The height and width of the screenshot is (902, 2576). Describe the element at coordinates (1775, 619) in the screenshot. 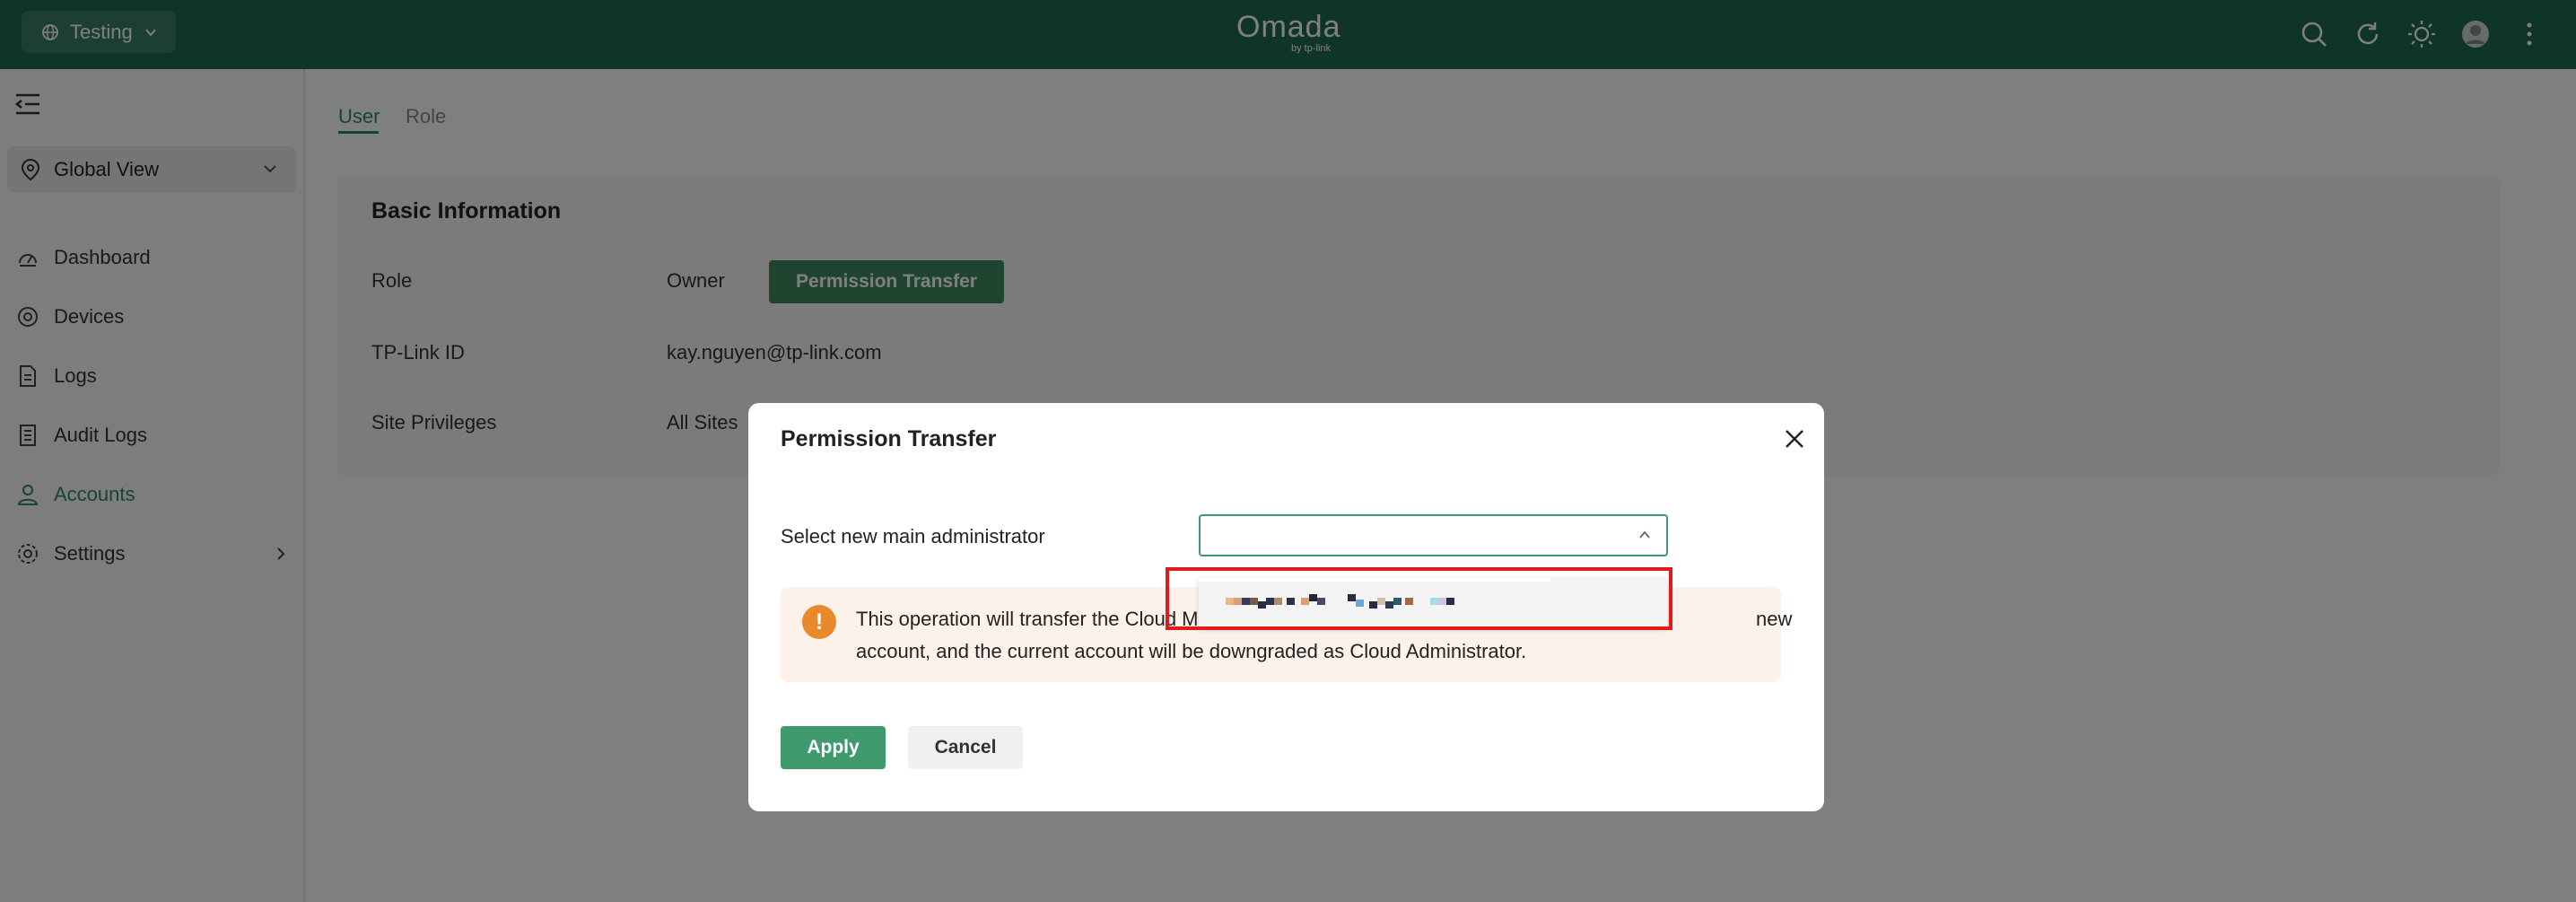

I see `warning-line-1-tail: new` at that location.